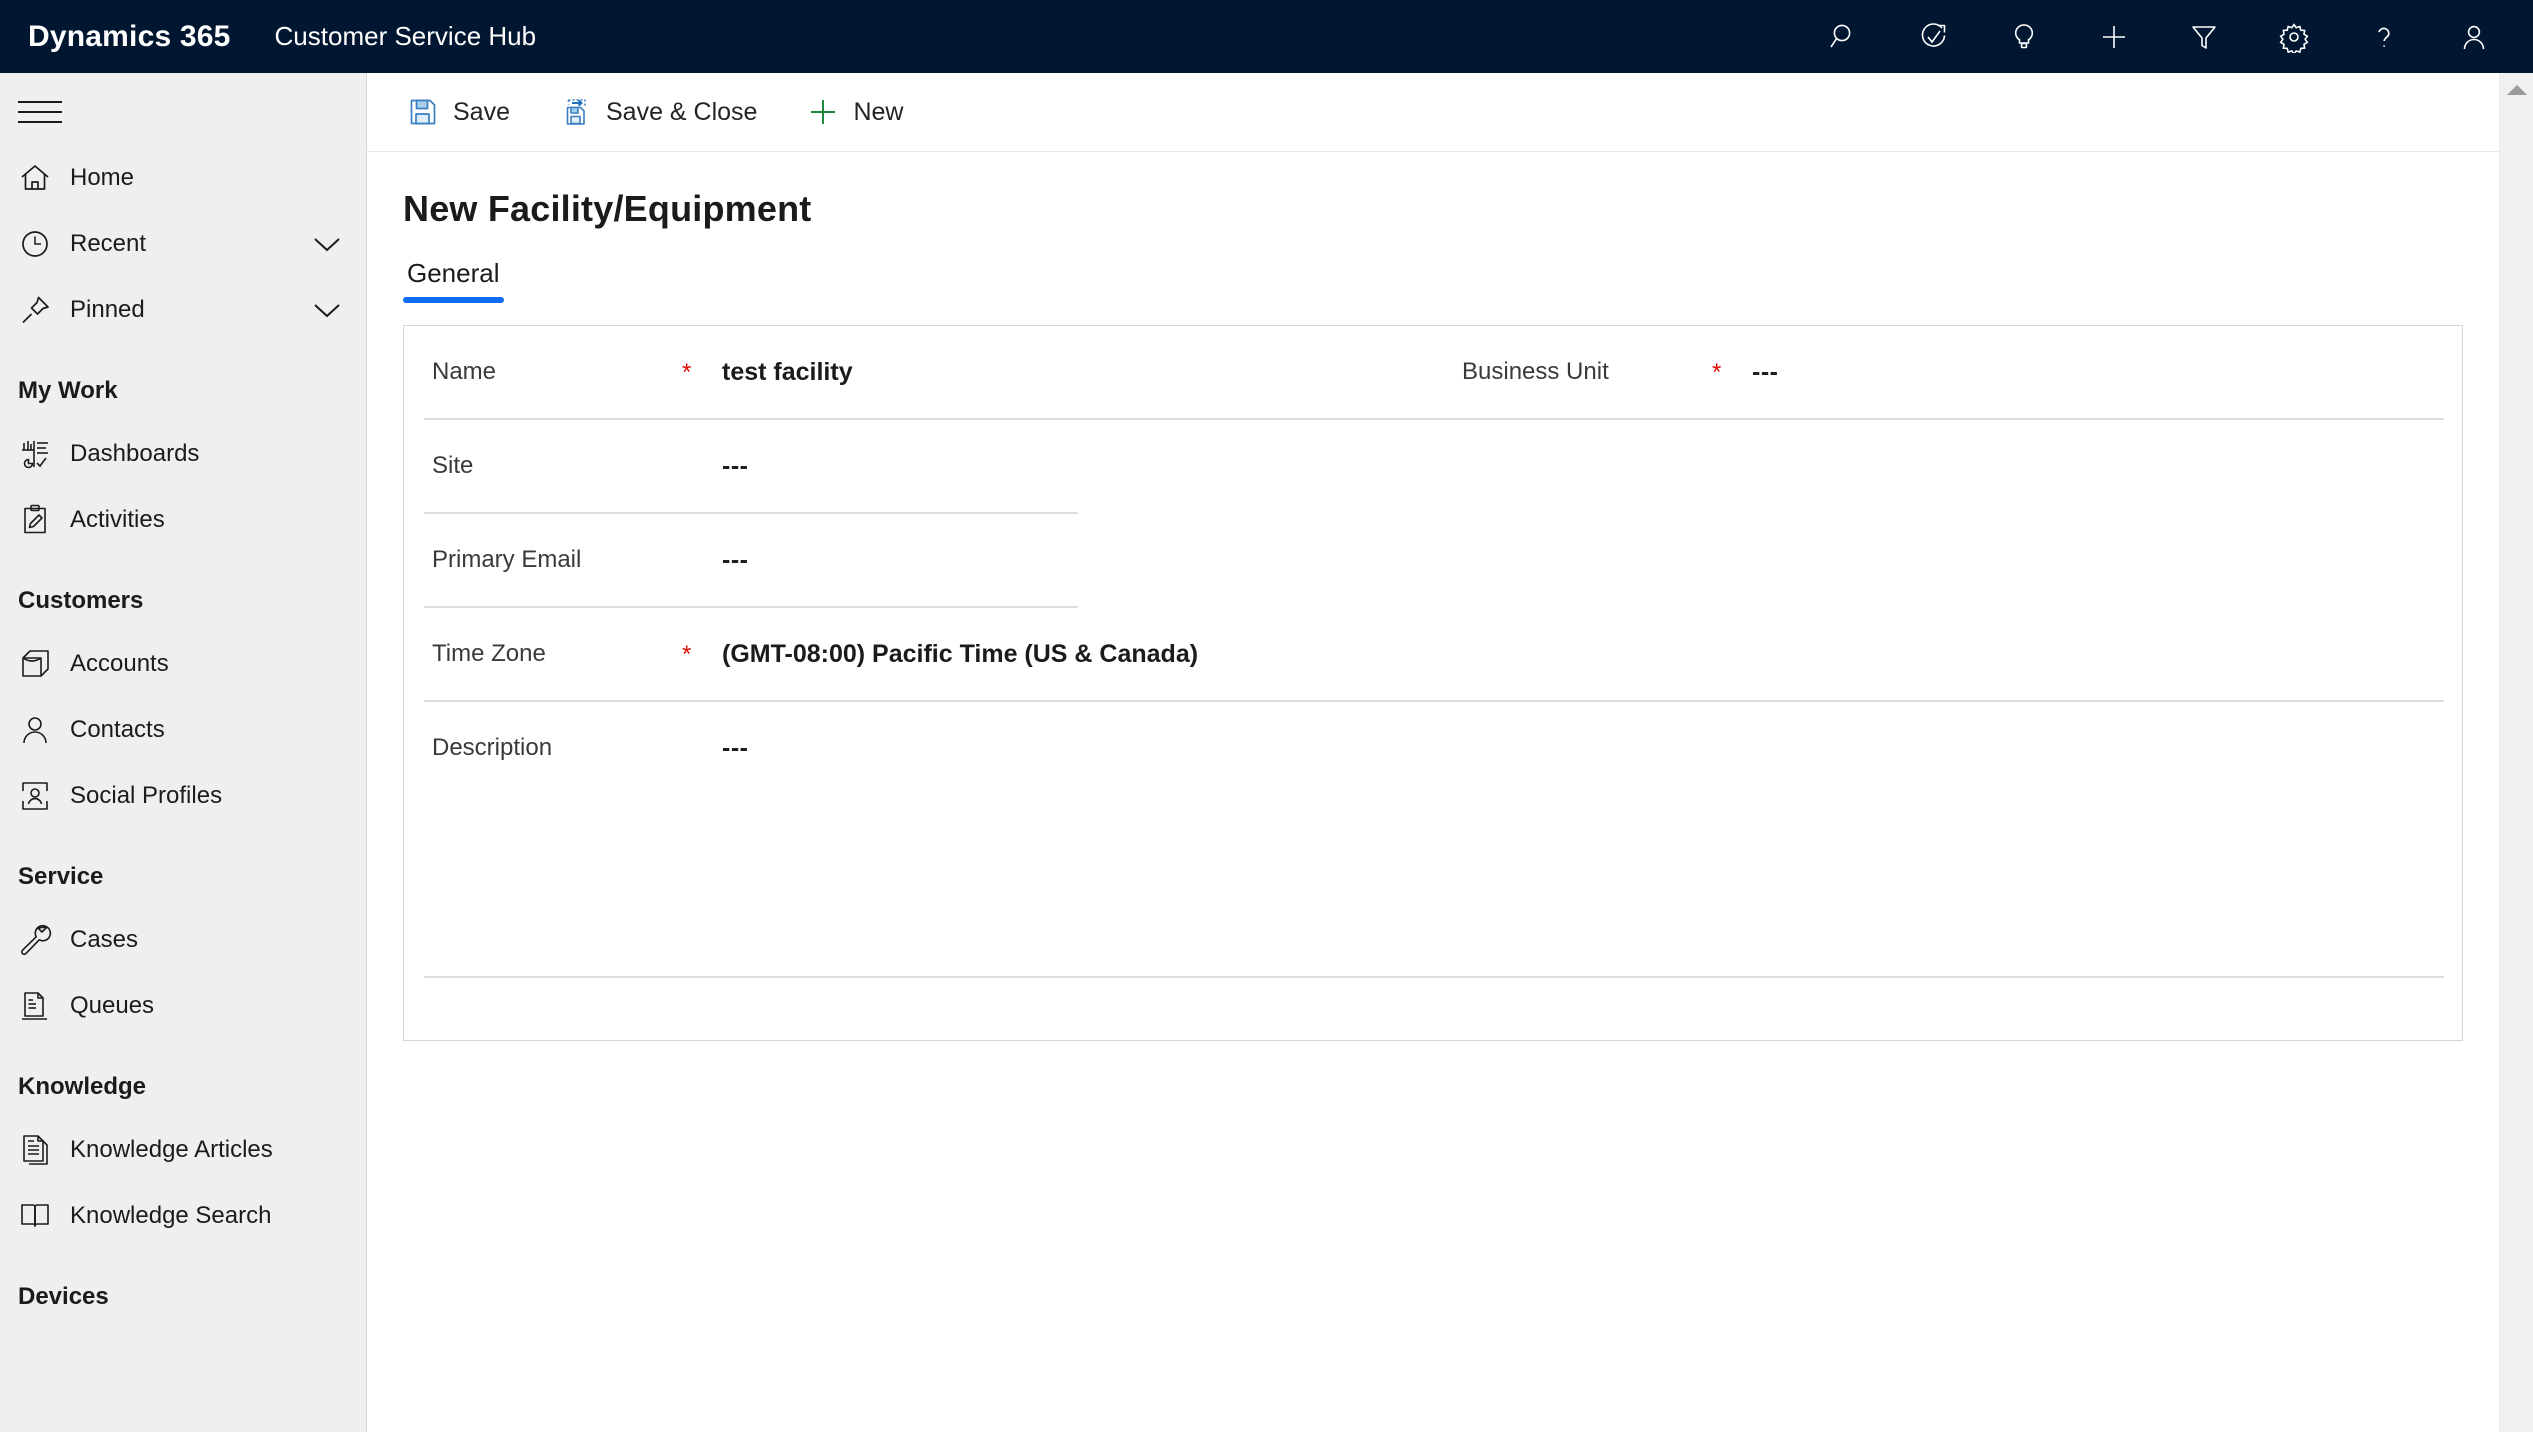 Image resolution: width=2533 pixels, height=1432 pixels. I want to click on sidebar-group-devices: Devices, so click(63, 1296).